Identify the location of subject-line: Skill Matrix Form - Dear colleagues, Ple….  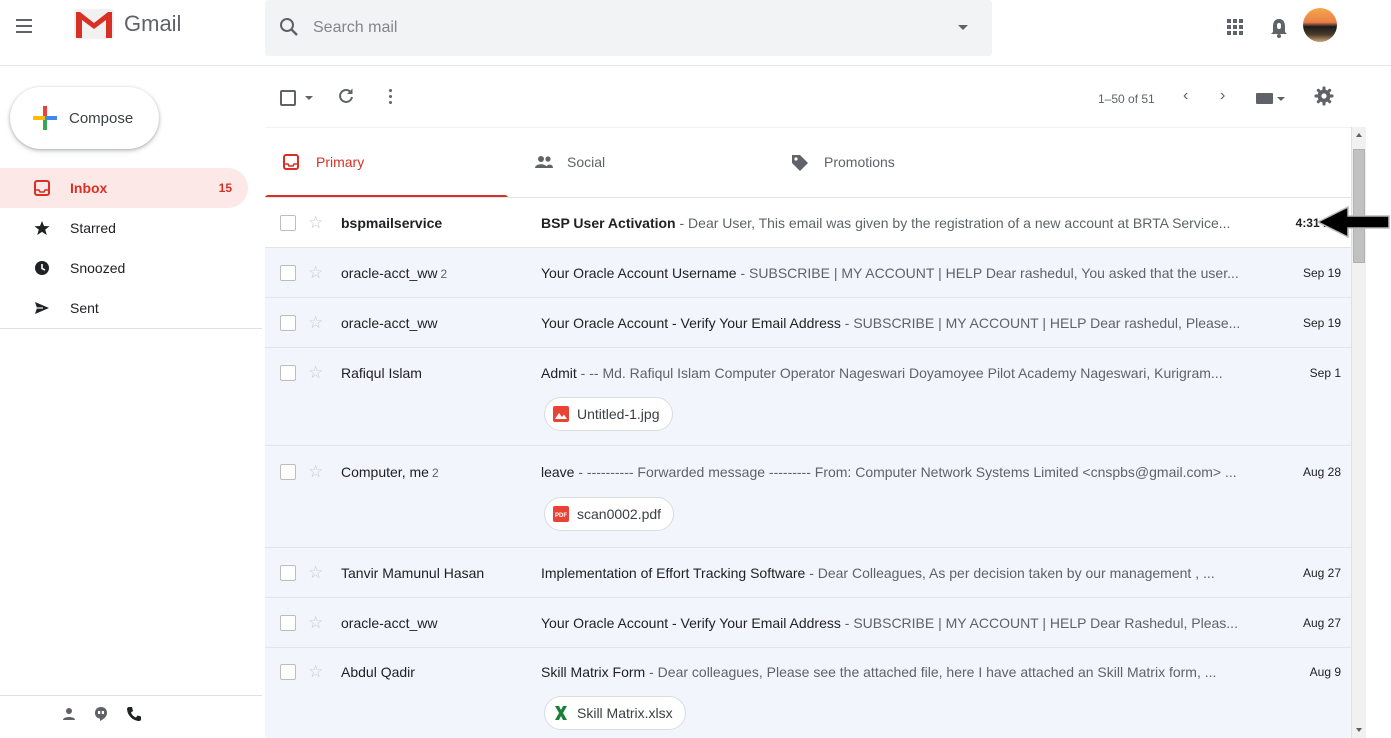
(879, 672).